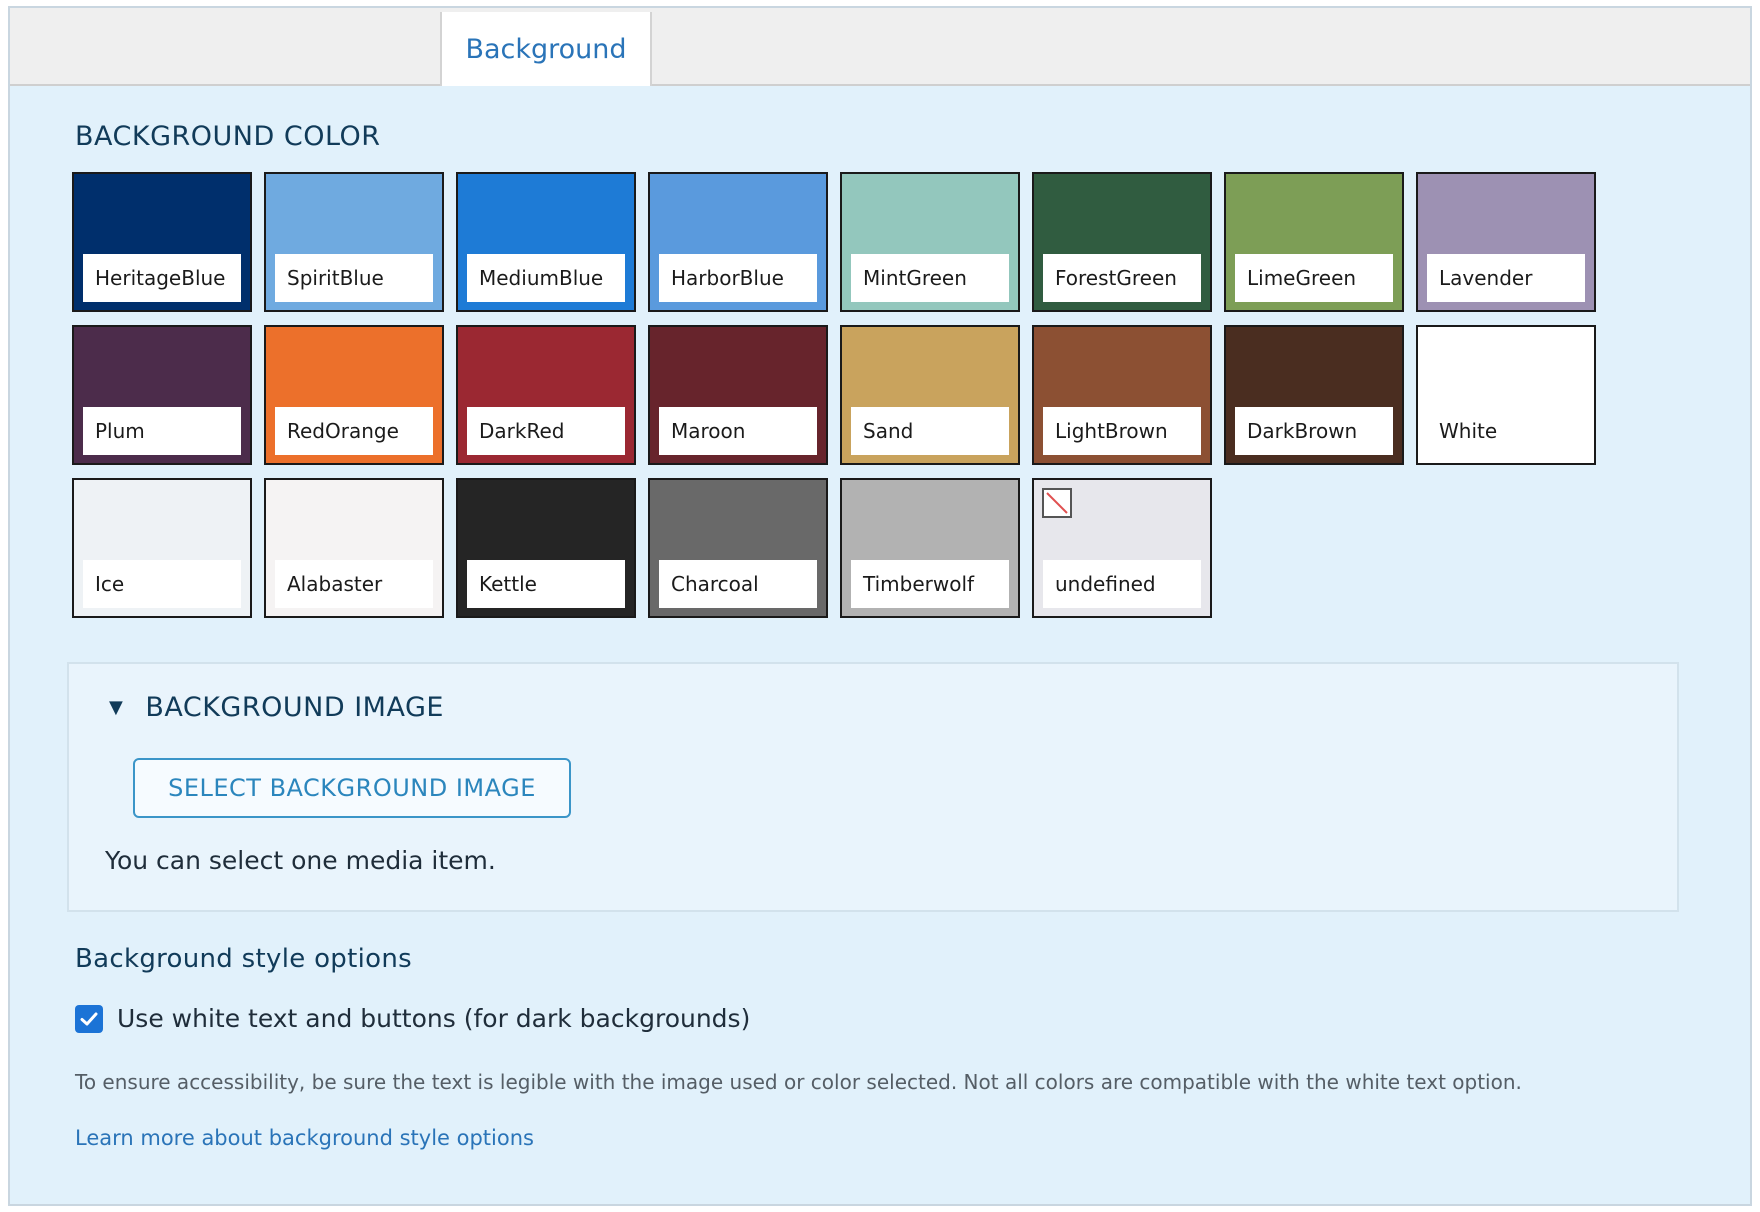 This screenshot has height=1212, width=1760. What do you see at coordinates (1122, 431) in the screenshot?
I see `color-swatch-label: LightBrown` at bounding box center [1122, 431].